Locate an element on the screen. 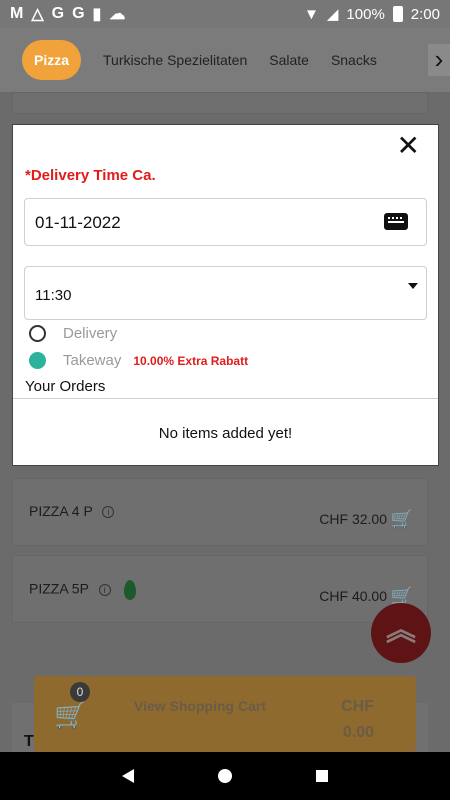 The image size is (450, 800). navigation-bar is located at coordinates (225, 776).